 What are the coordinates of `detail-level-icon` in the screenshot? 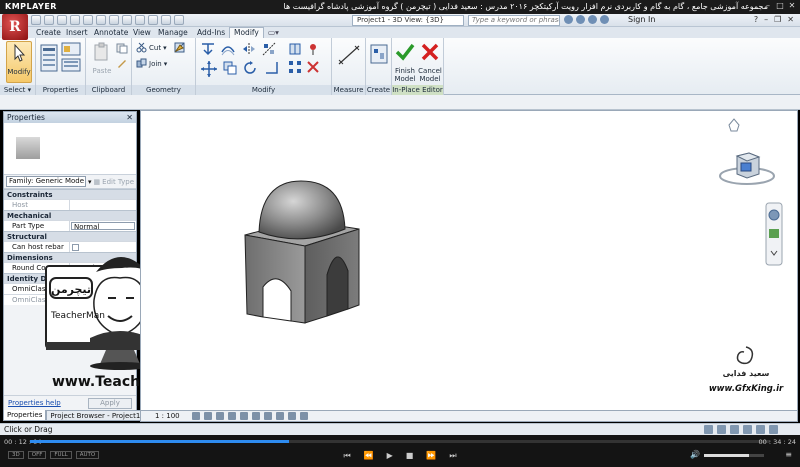 It's located at (195, 416).